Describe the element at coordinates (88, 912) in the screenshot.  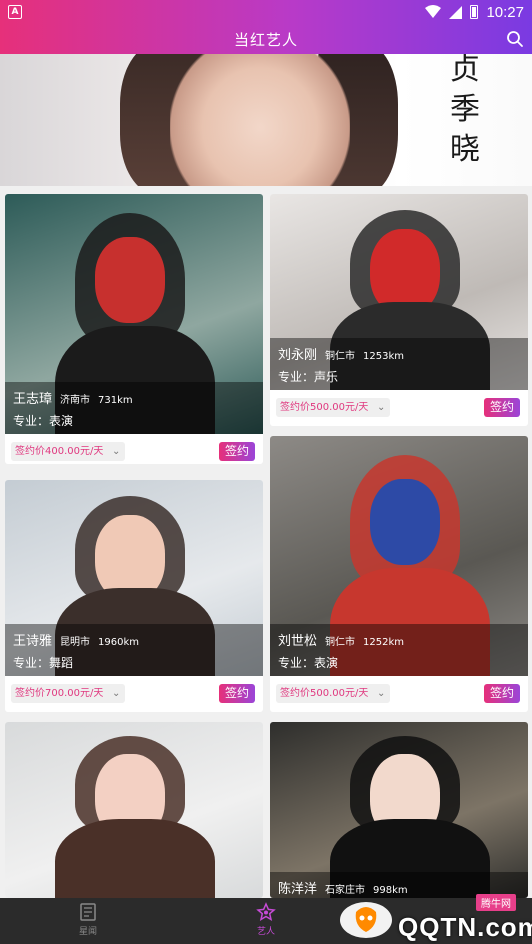
I see `news-icon` at that location.